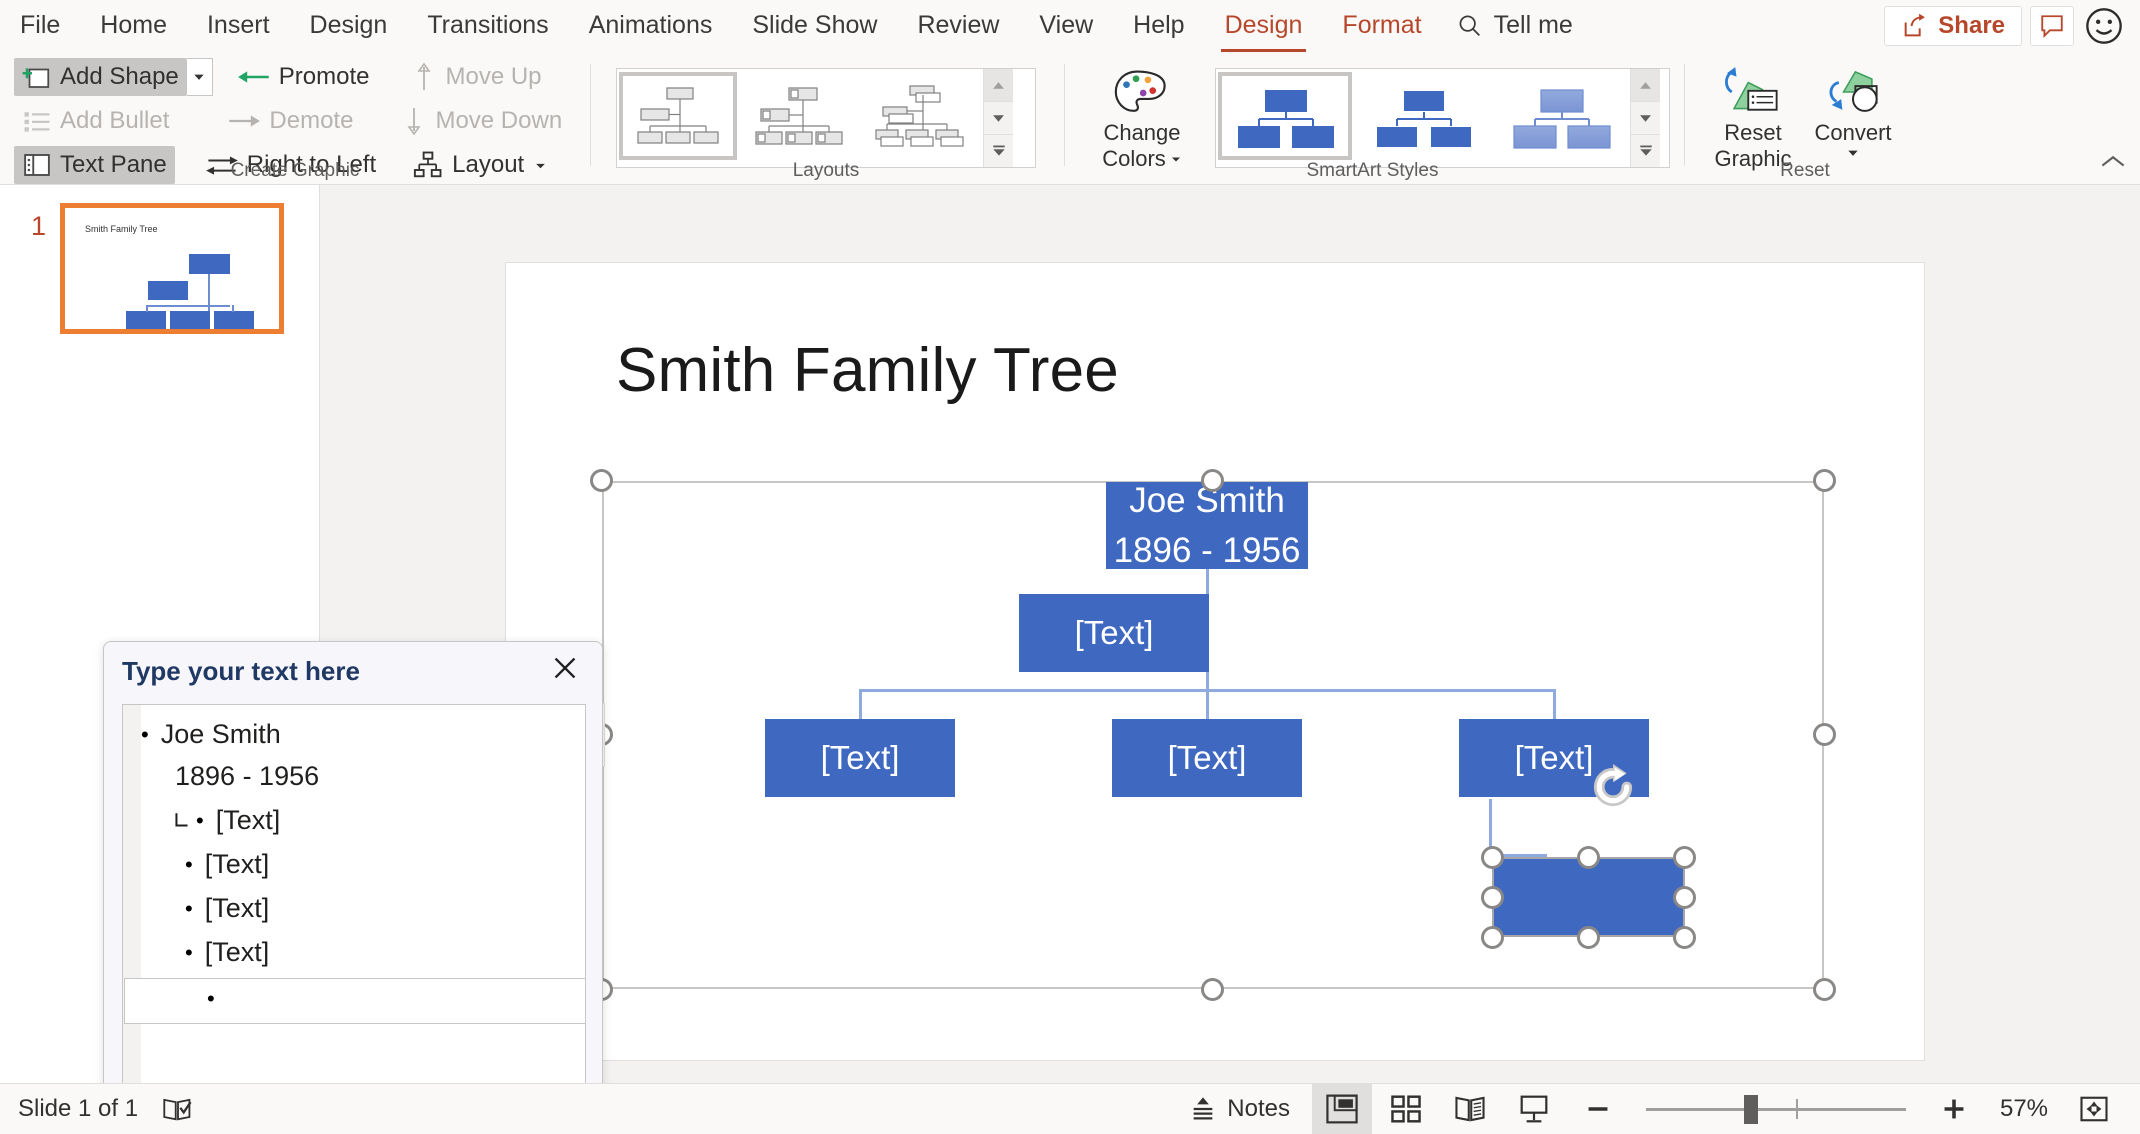 The height and width of the screenshot is (1134, 2140). What do you see at coordinates (190, 320) in the screenshot?
I see `thumb-node-child2` at bounding box center [190, 320].